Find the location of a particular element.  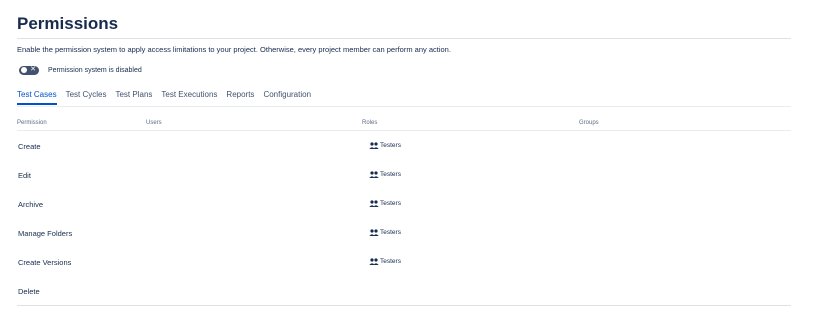

toggle-knob is located at coordinates (24, 70).